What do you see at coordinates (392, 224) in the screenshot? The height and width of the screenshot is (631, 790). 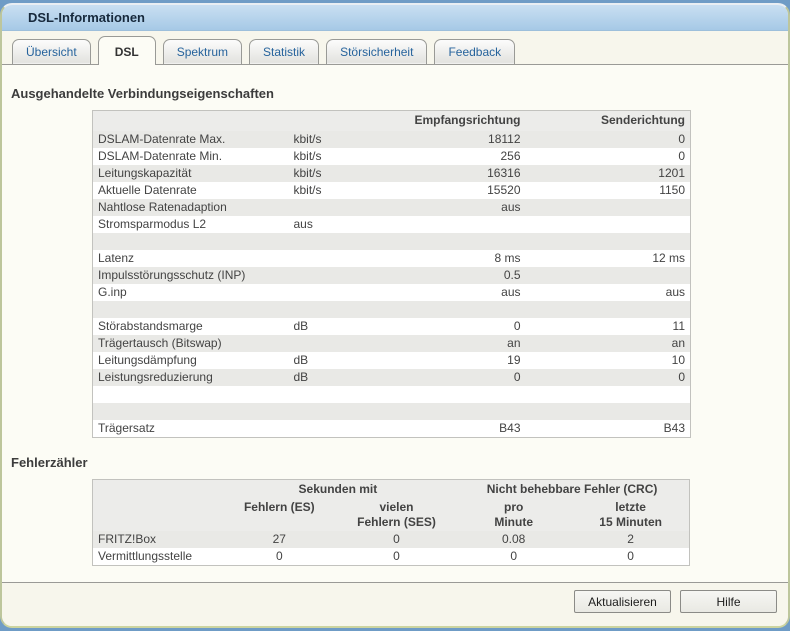 I see `table-row: Stromsparmodus L2 aus` at bounding box center [392, 224].